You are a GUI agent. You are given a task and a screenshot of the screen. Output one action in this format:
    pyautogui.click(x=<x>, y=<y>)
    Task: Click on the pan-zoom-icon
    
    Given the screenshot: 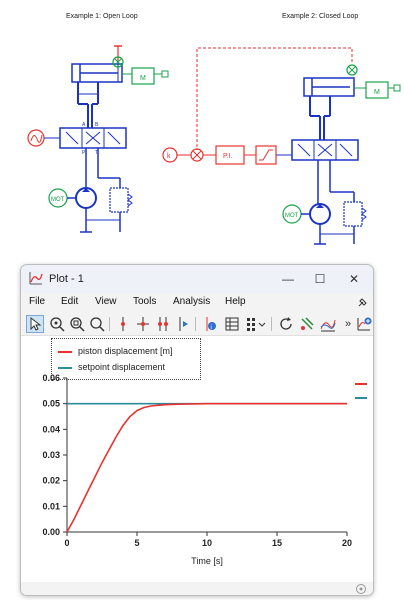 What is the action you would take?
    pyautogui.click(x=57, y=324)
    